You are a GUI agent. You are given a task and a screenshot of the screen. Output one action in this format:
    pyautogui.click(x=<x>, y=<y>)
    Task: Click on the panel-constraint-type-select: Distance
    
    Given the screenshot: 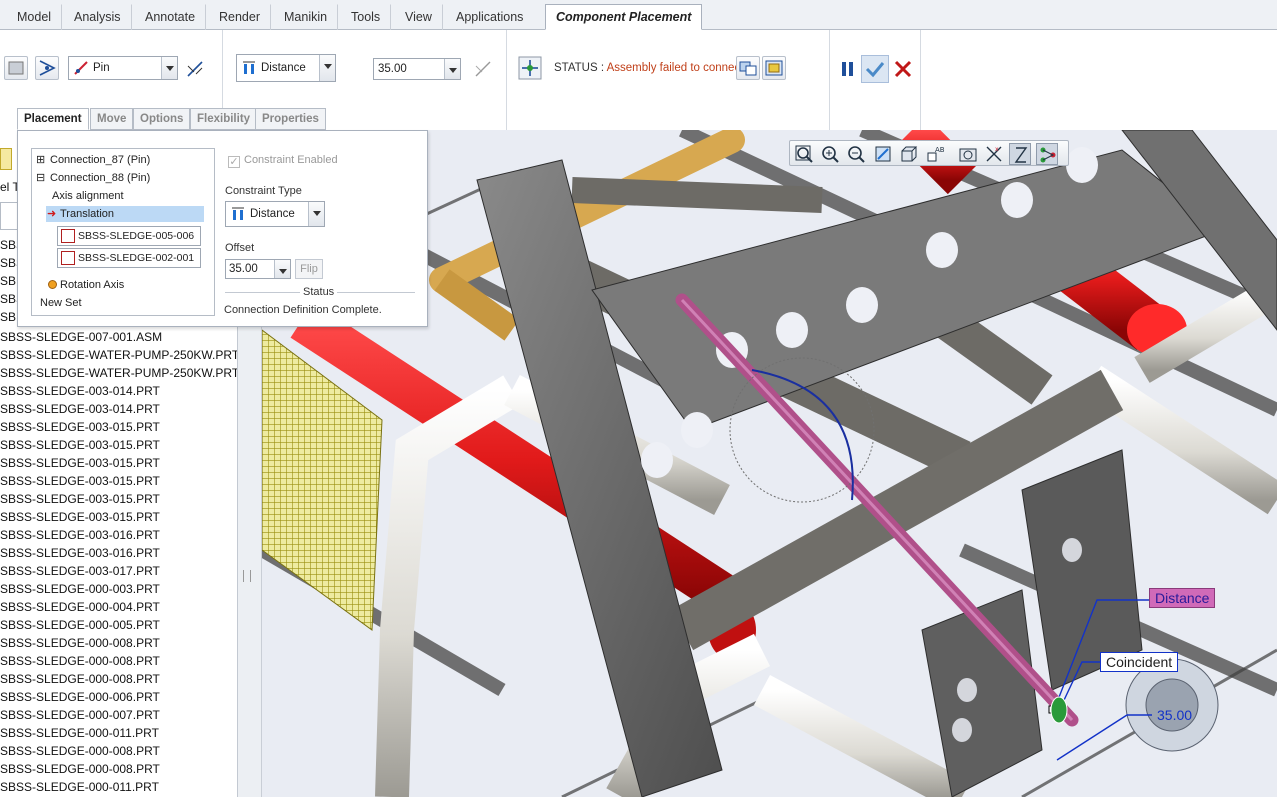 What is the action you would take?
    pyautogui.click(x=275, y=214)
    